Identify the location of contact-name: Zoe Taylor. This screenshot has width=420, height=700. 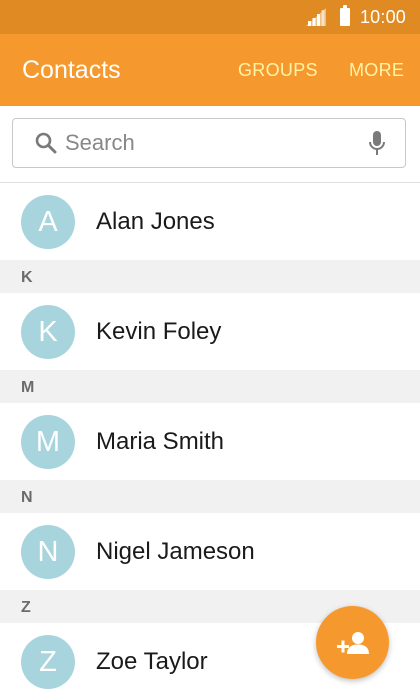
(152, 661).